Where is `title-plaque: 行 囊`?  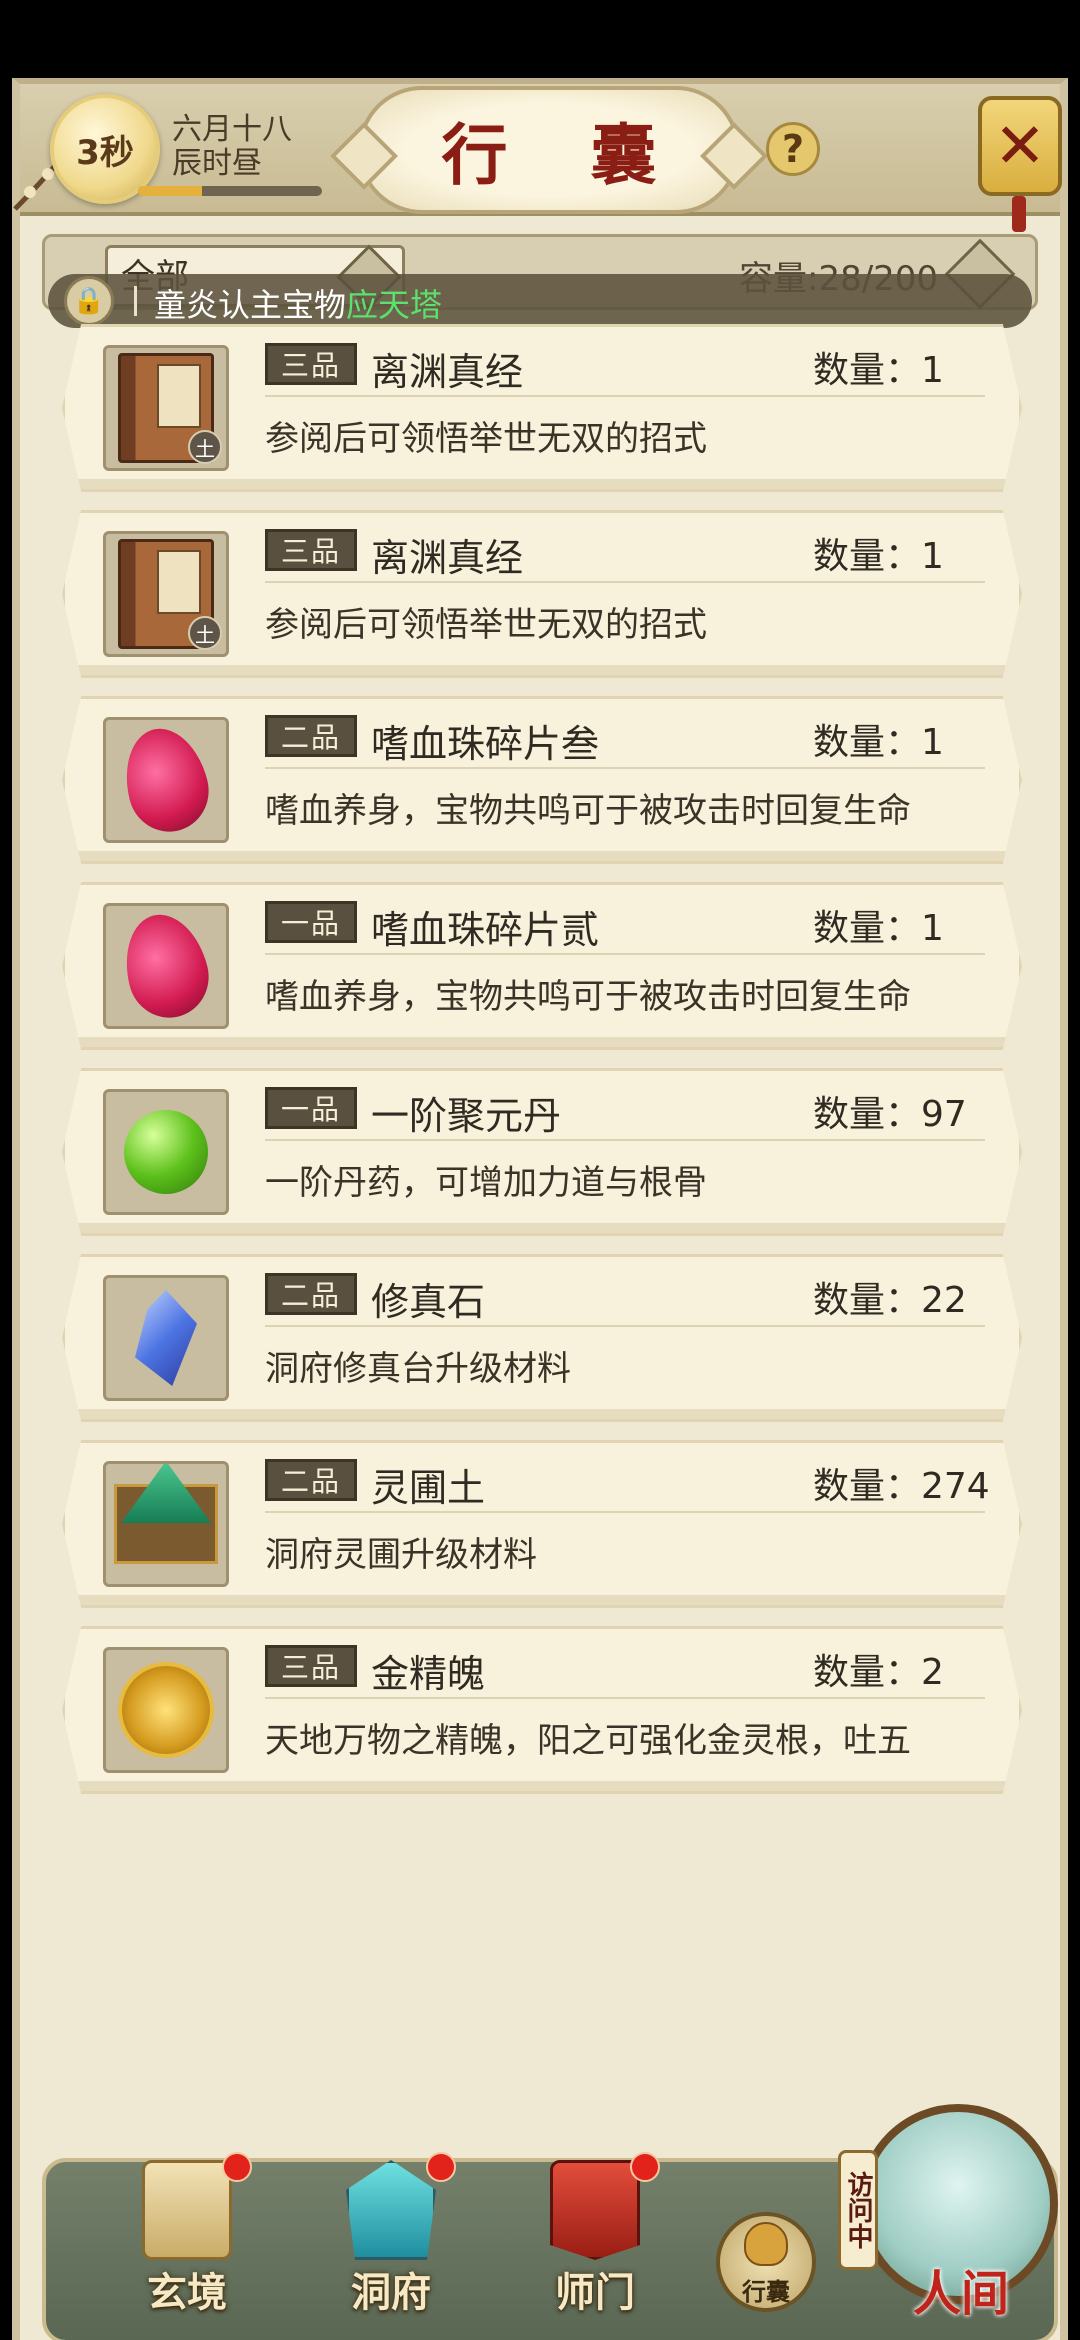
title-plaque: 行 囊 is located at coordinates (549, 150).